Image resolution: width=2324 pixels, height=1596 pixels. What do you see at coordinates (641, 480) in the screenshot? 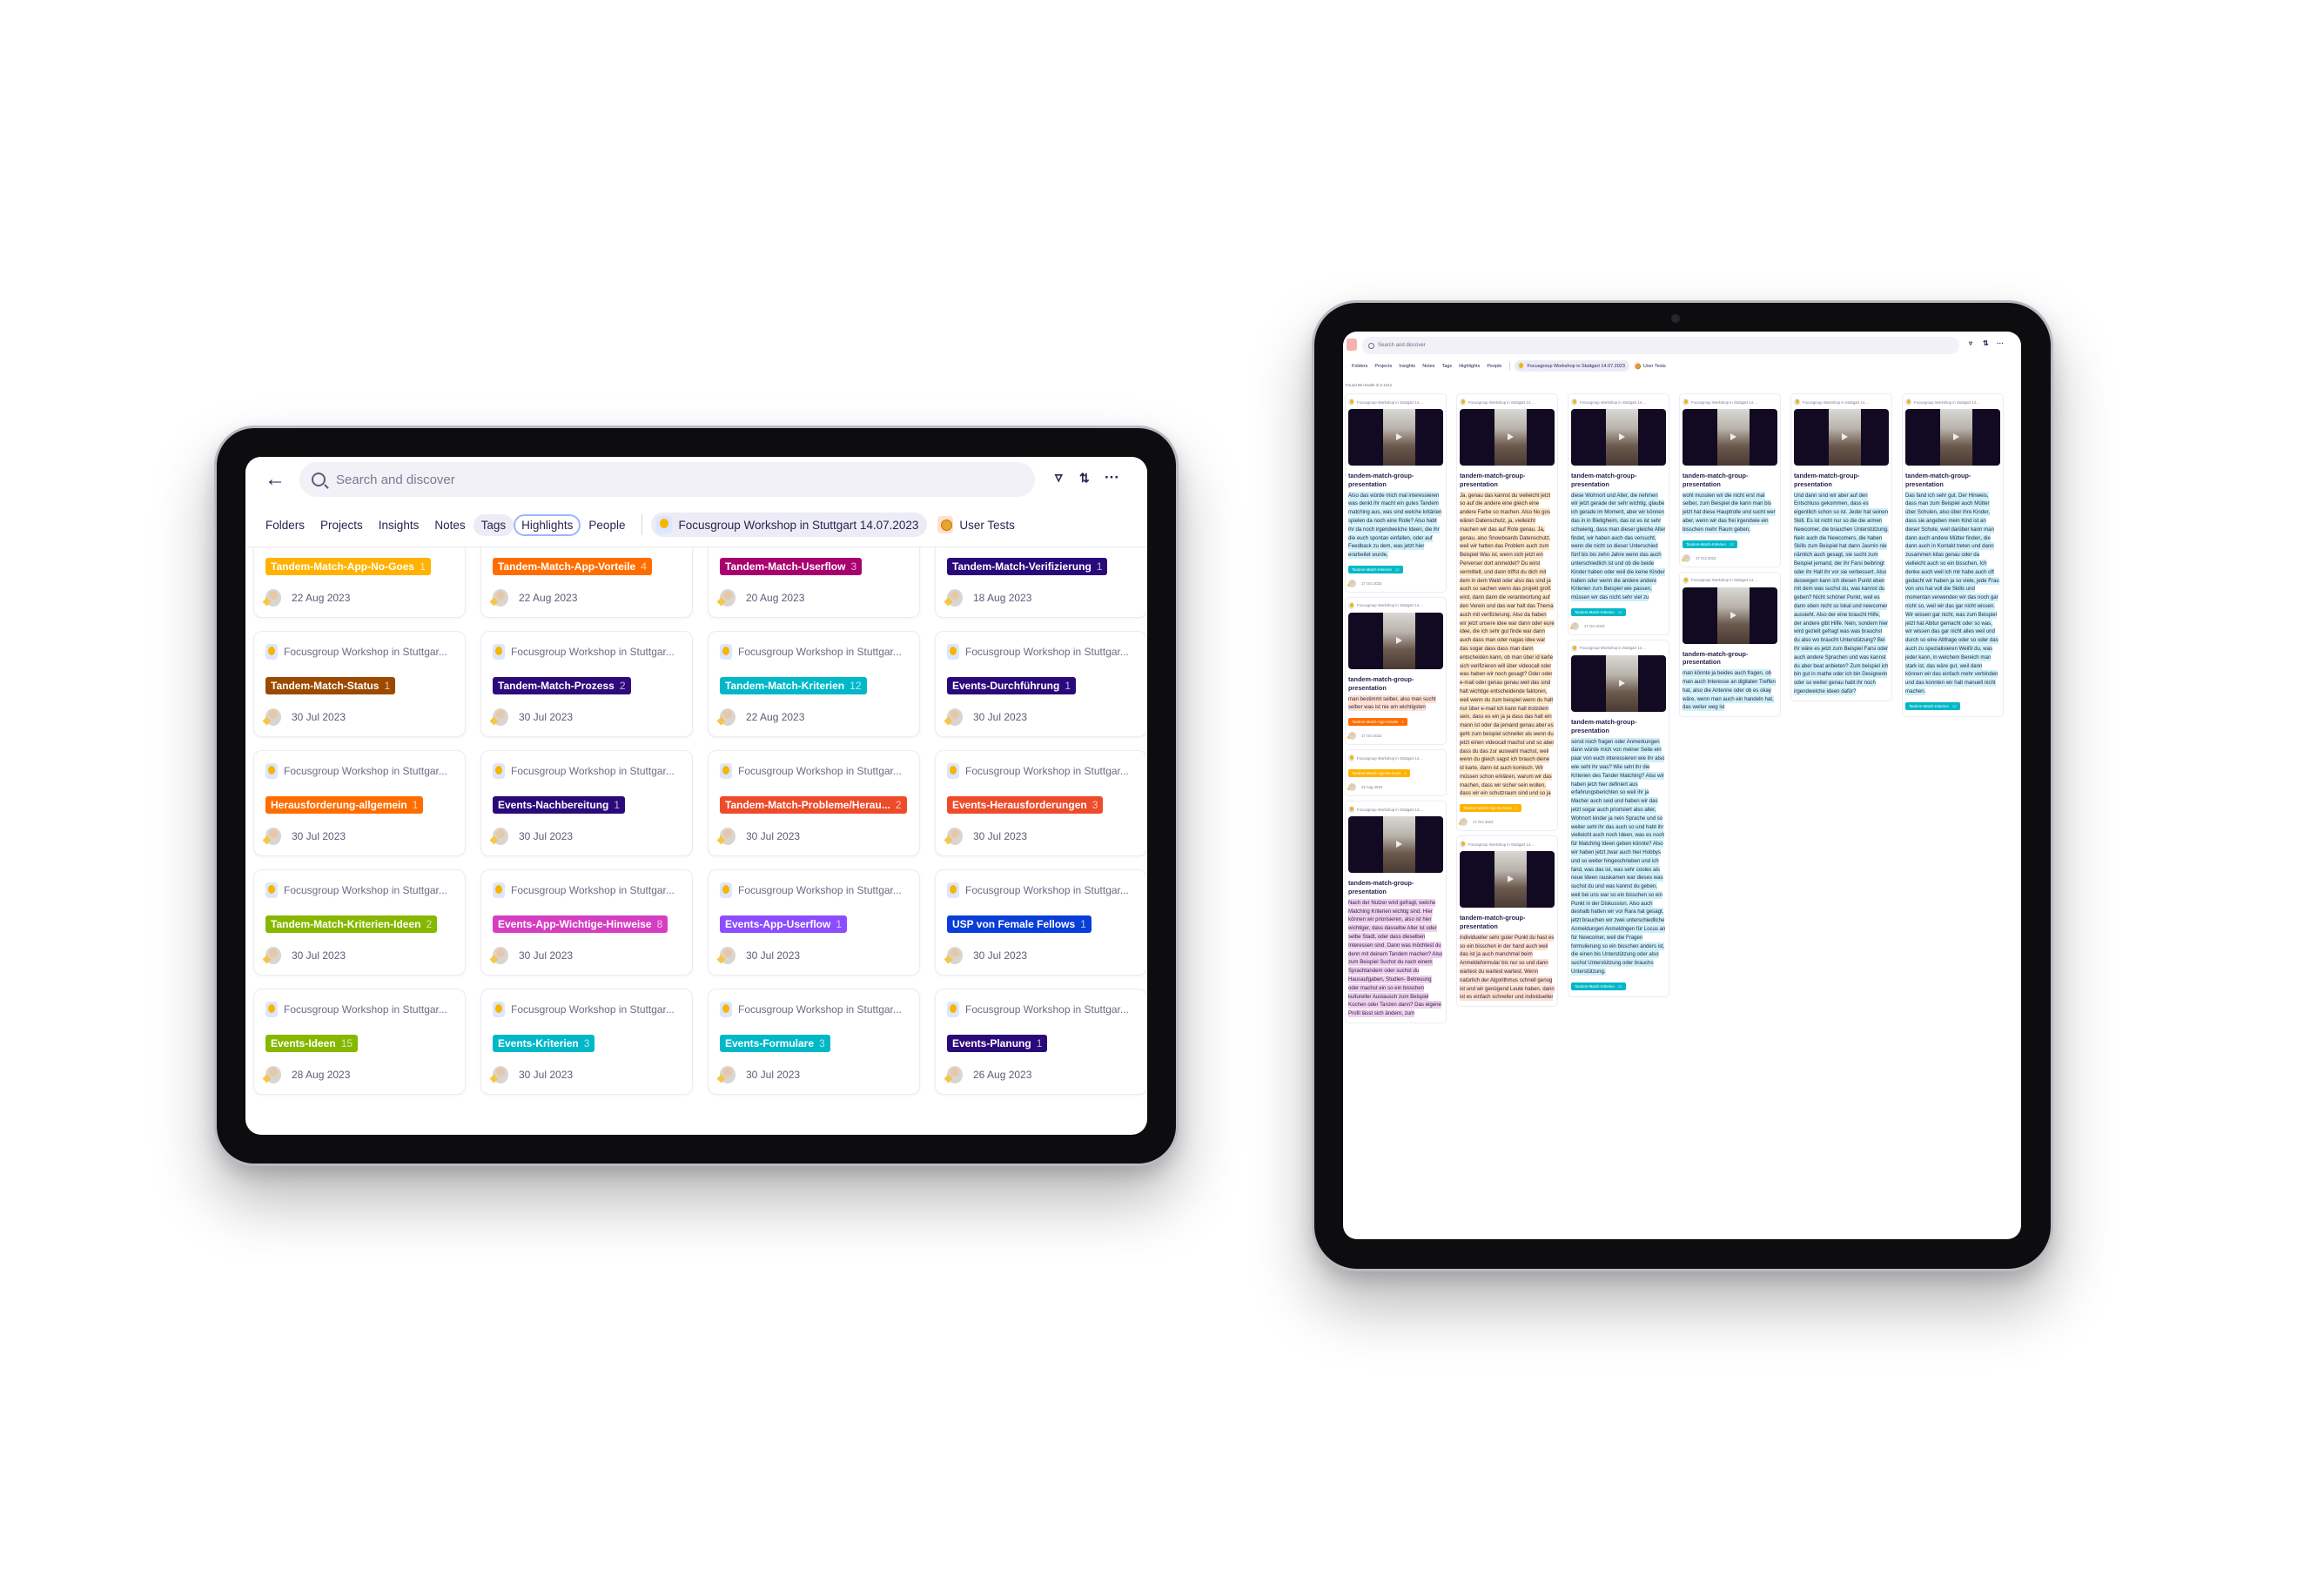
I see `search-input` at bounding box center [641, 480].